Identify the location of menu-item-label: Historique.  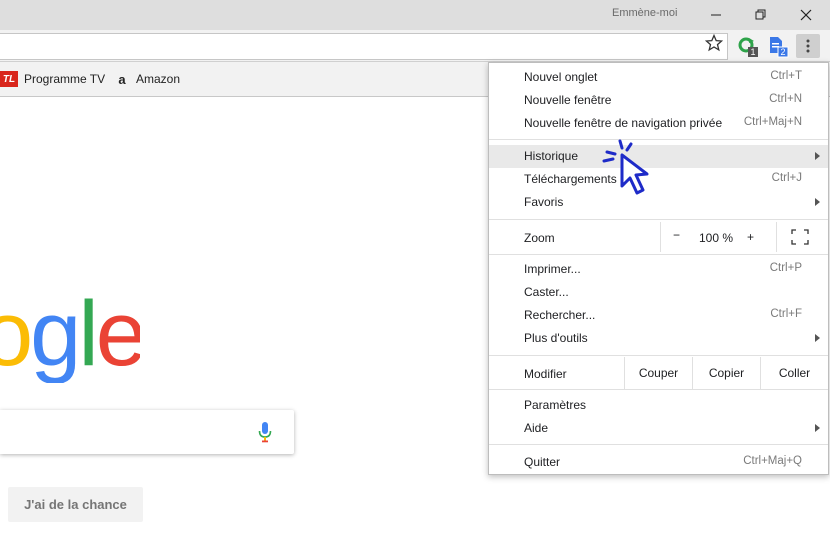
(551, 156).